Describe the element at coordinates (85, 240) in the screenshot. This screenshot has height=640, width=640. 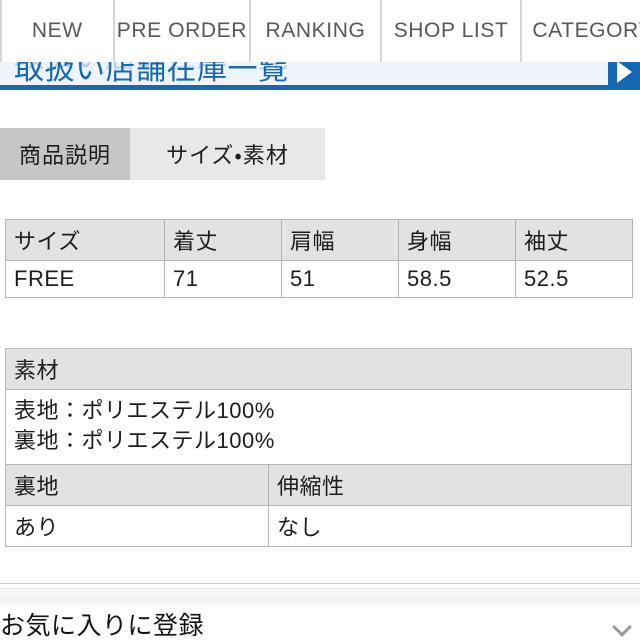
I see `size-col-header: サイズ` at that location.